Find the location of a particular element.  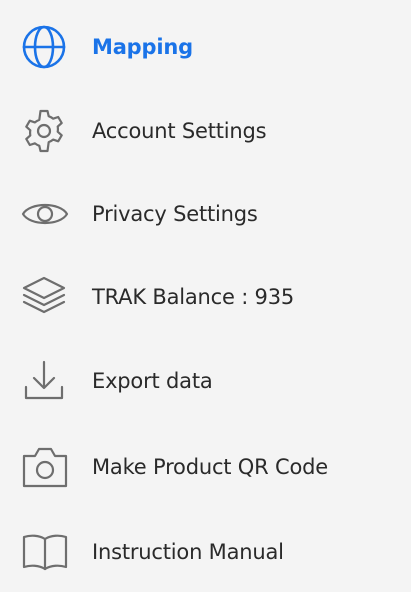

globe-icon is located at coordinates (46, 47).